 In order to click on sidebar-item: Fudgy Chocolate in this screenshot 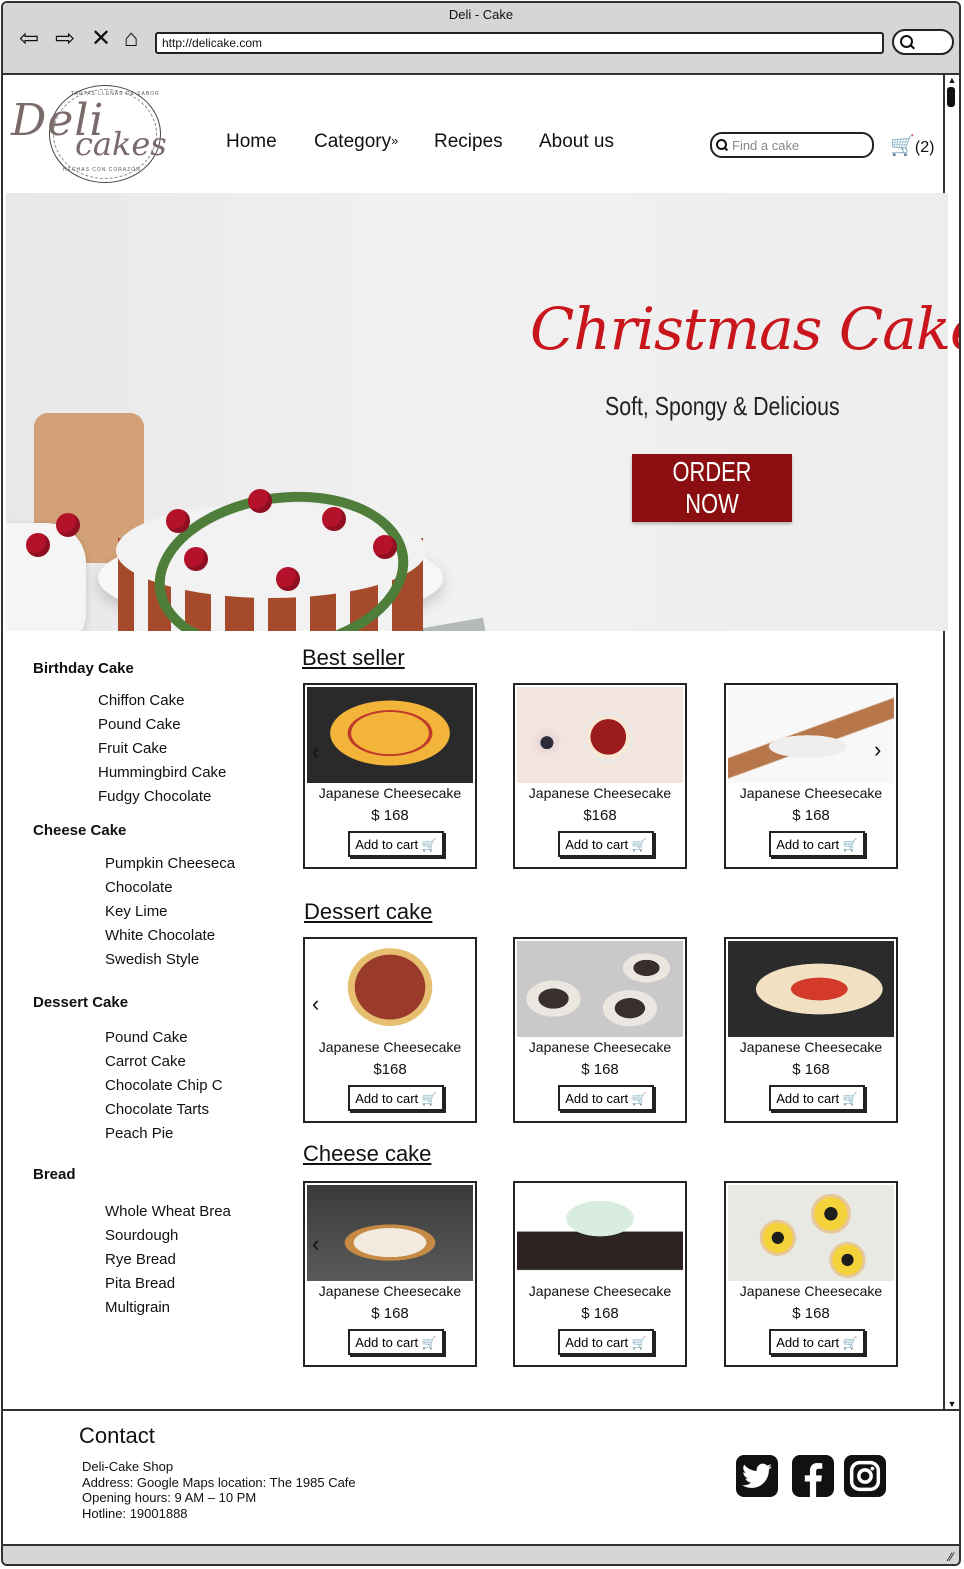, I will do `click(154, 796)`.